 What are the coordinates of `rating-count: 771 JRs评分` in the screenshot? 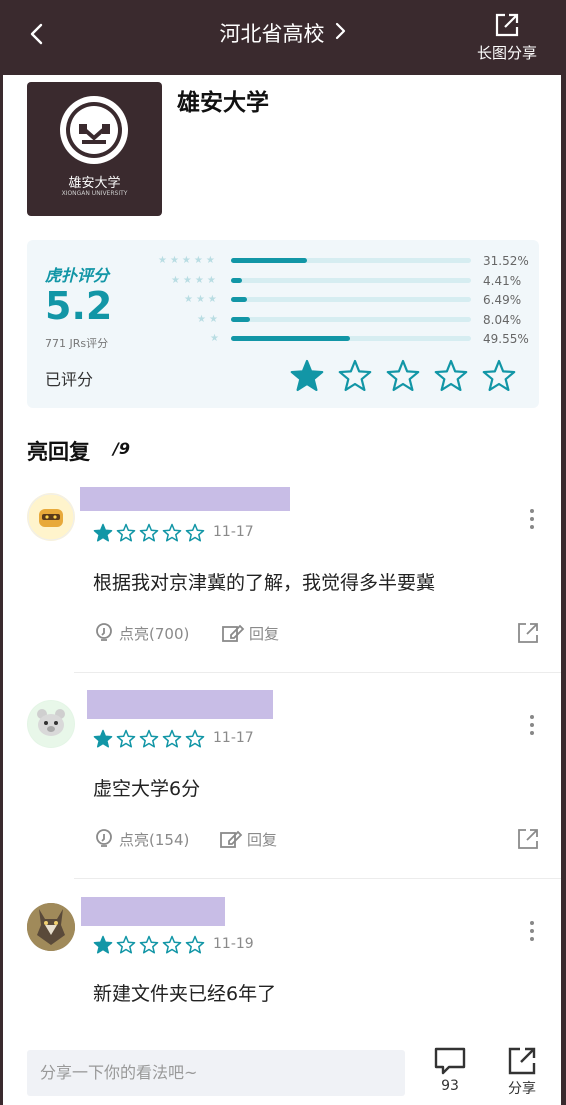 It's located at (77, 343).